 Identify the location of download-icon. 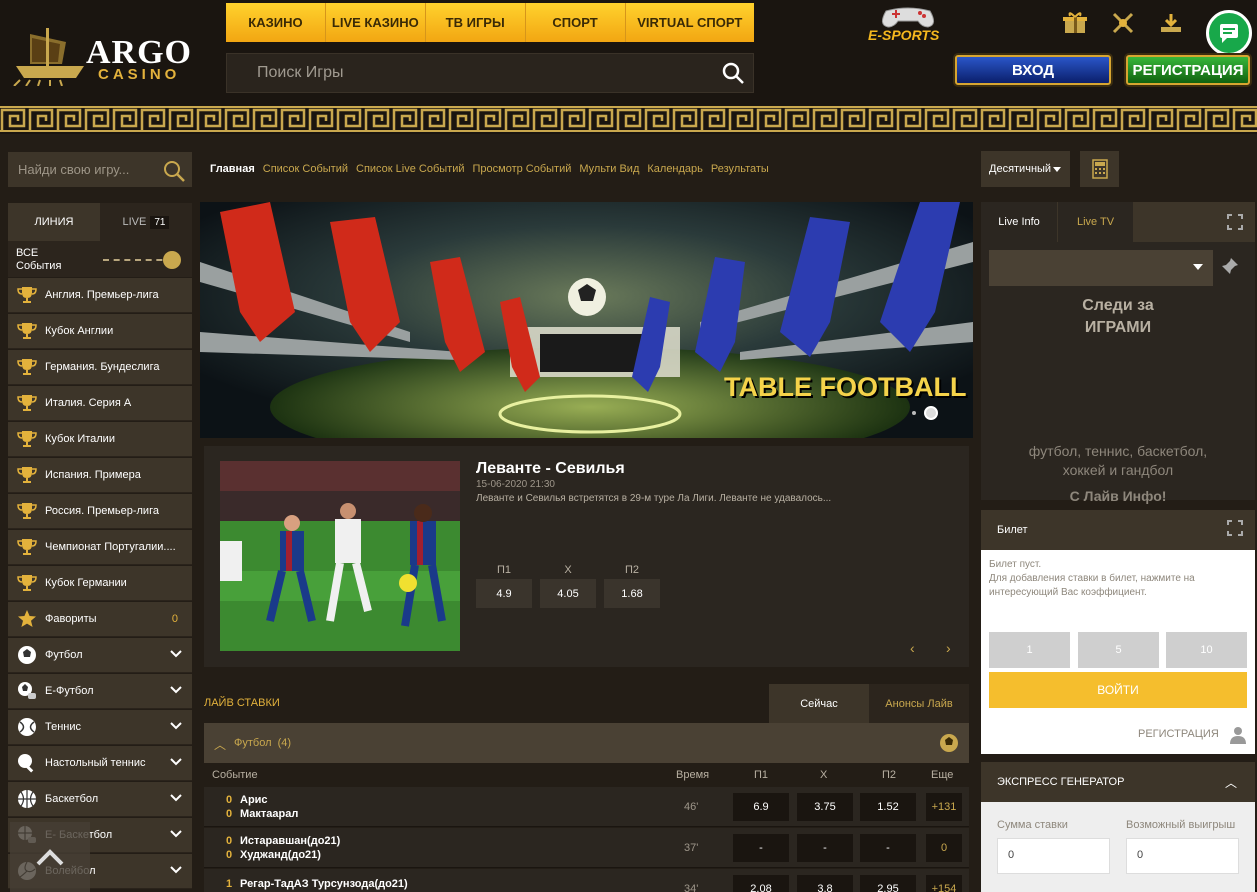
(1172, 23).